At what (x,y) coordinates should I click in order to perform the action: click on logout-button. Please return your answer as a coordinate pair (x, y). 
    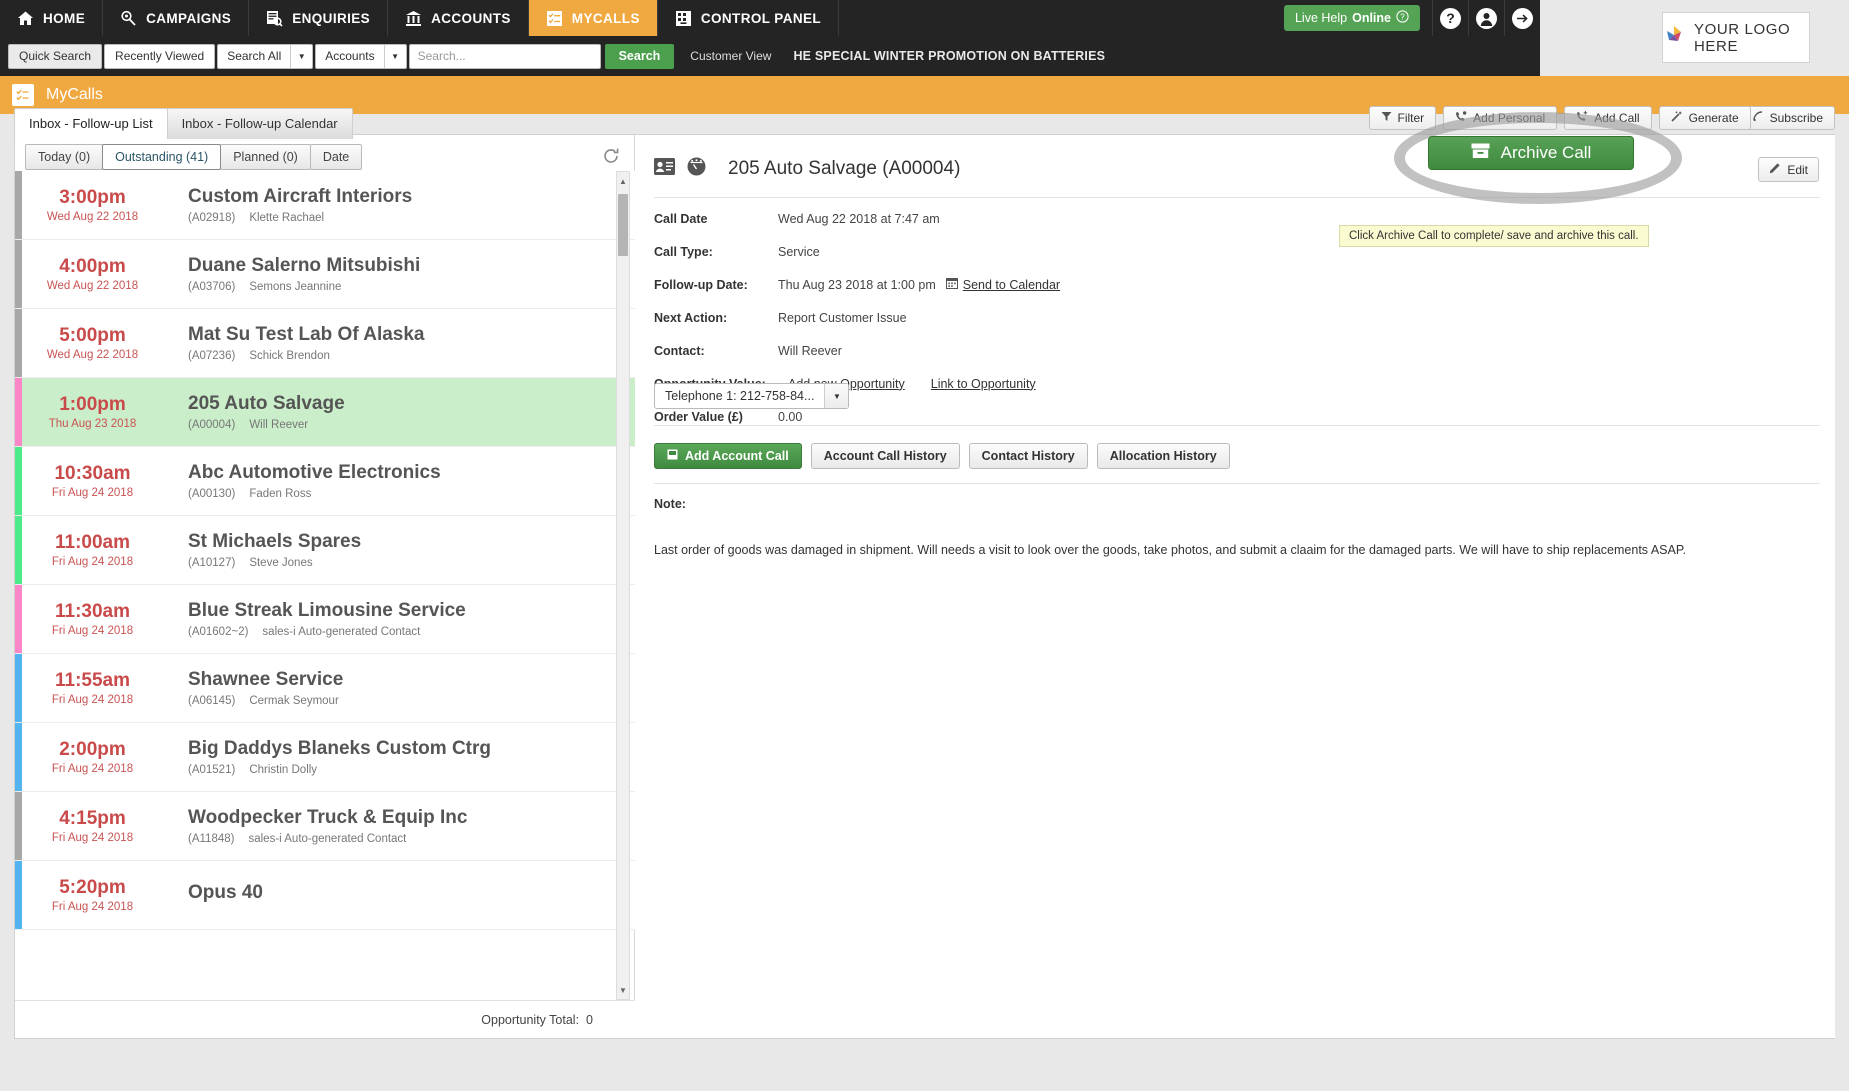
    Looking at the image, I should click on (1522, 18).